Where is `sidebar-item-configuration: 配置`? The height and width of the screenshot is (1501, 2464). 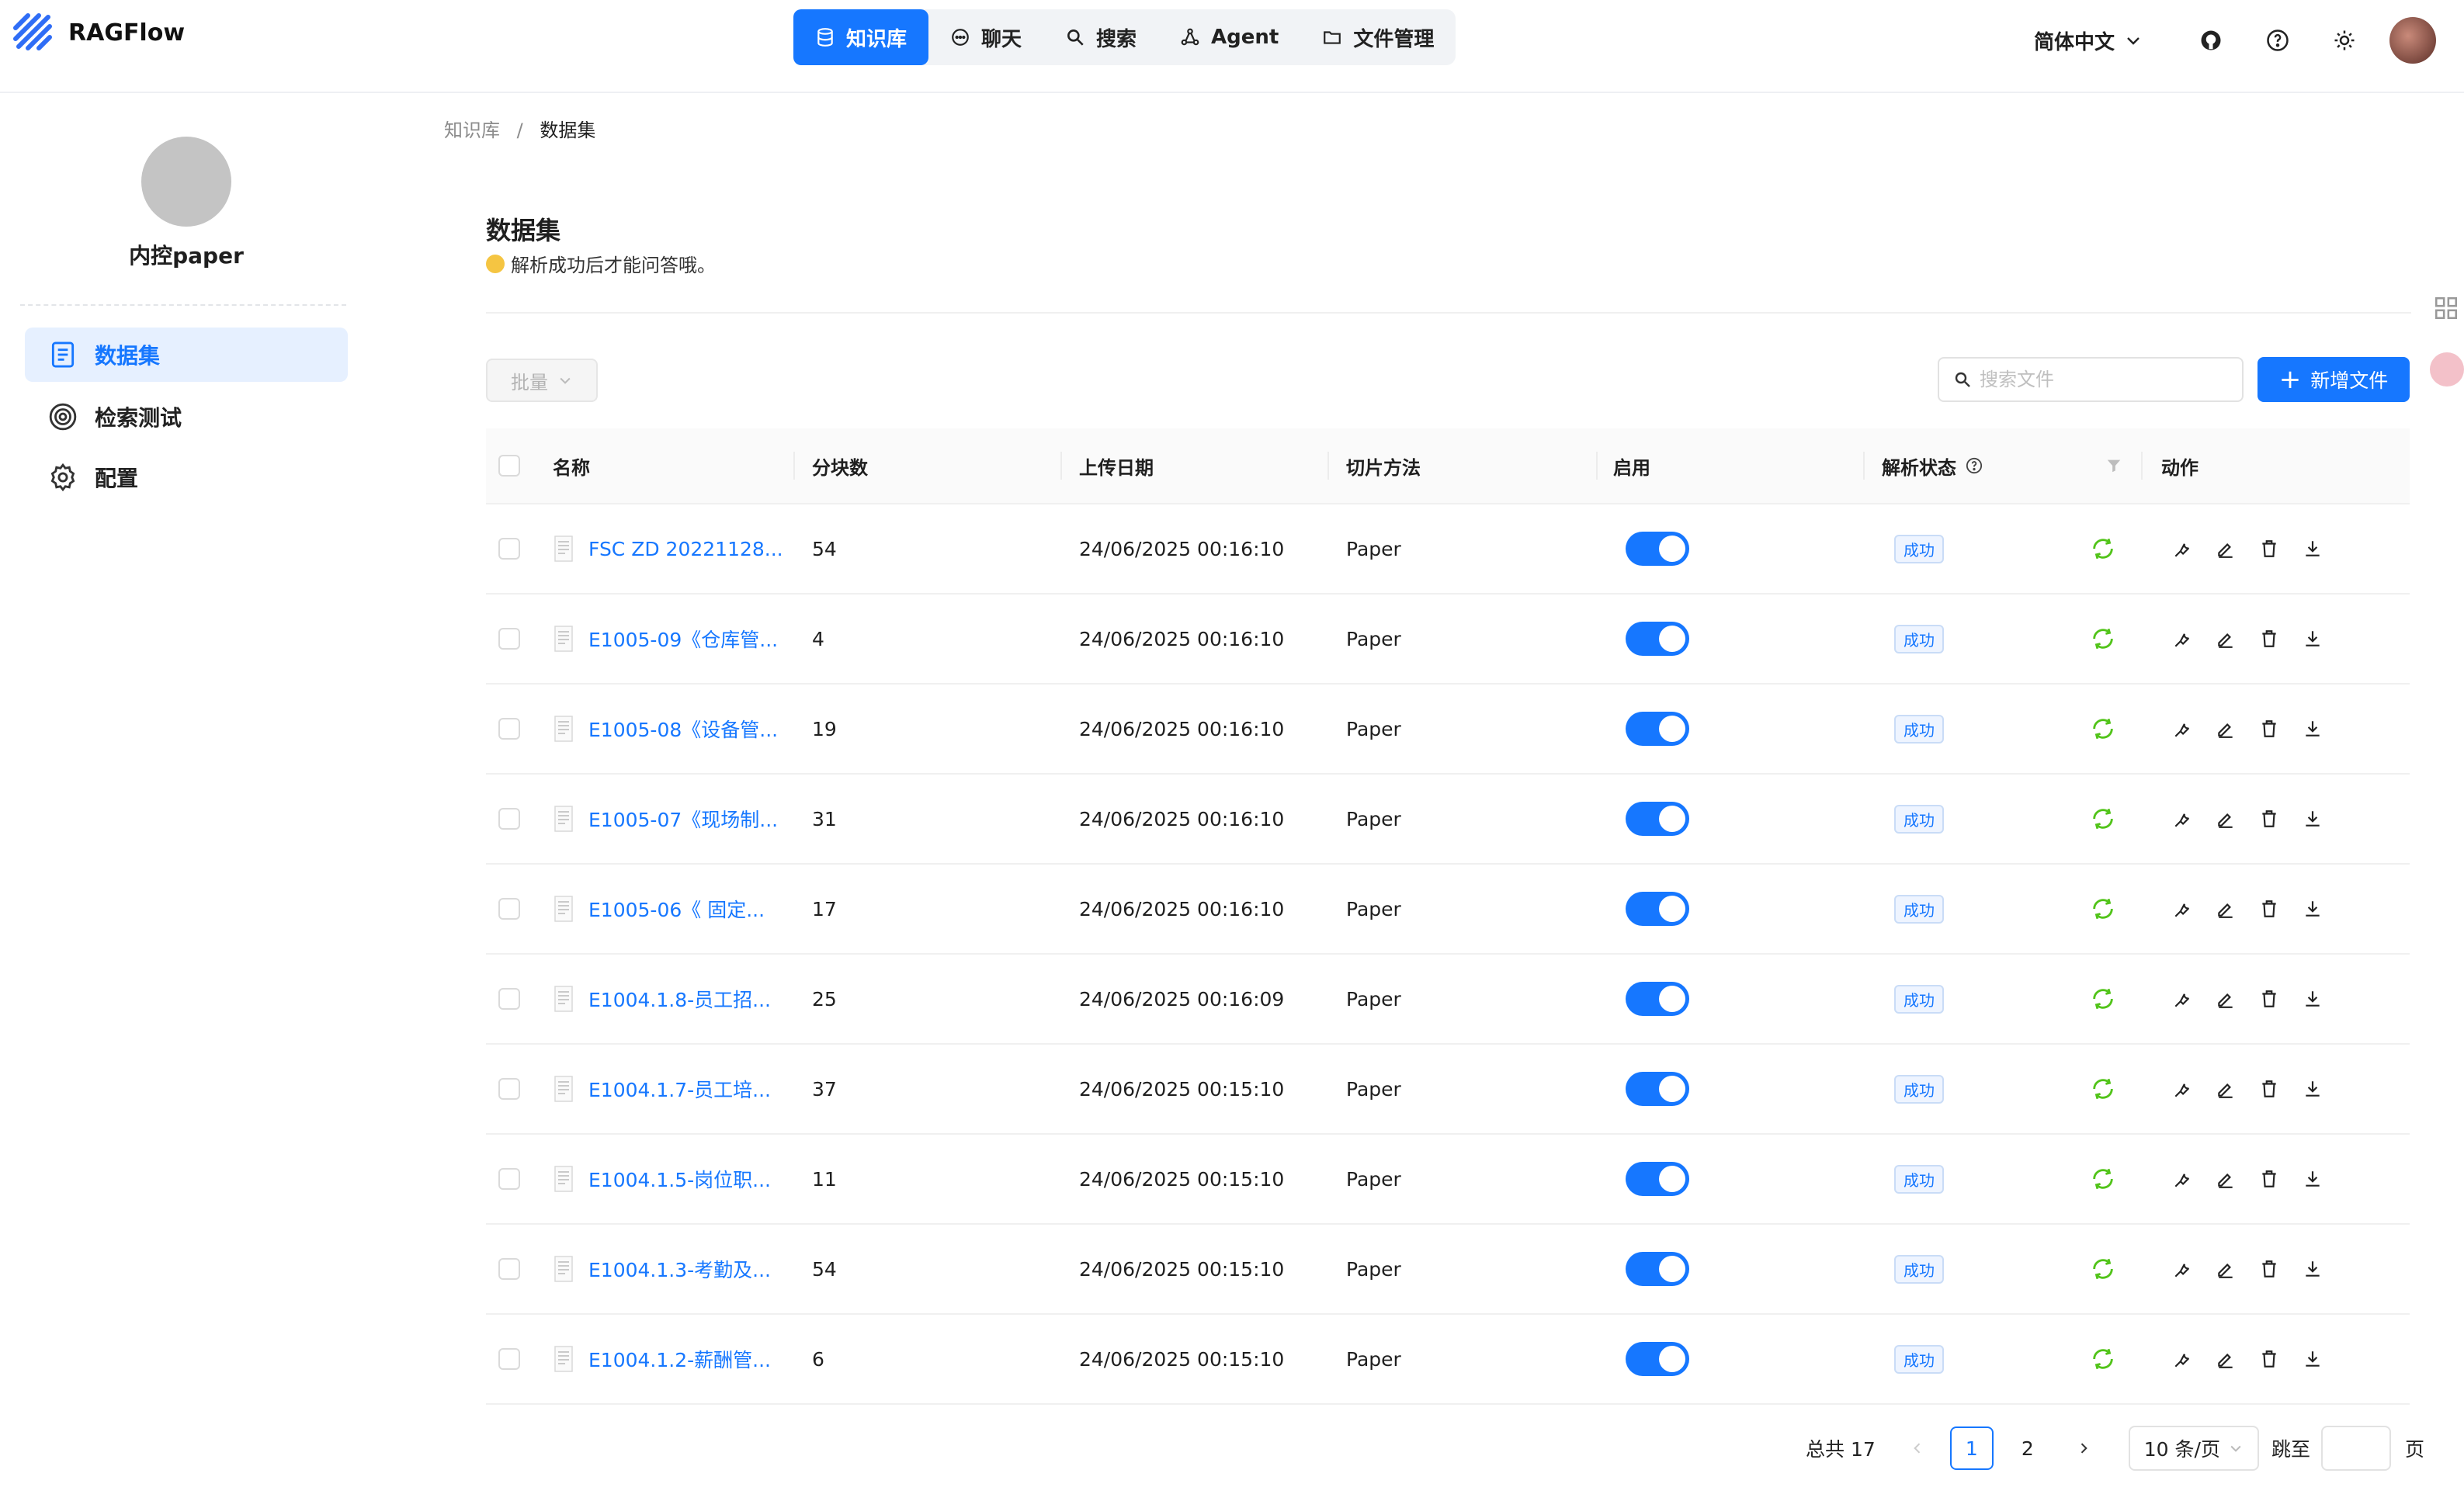
sidebar-item-configuration: 配置 is located at coordinates (186, 477).